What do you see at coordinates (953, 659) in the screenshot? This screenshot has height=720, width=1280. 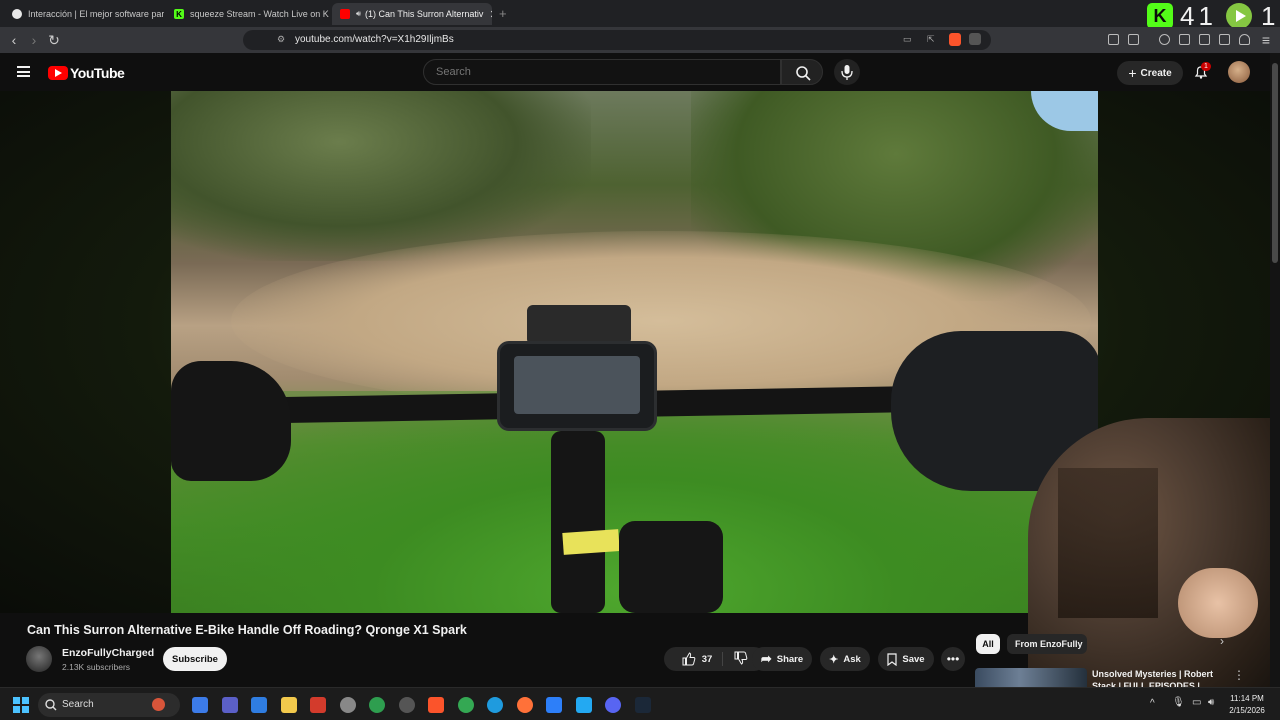 I see `more-actions-button: •••` at bounding box center [953, 659].